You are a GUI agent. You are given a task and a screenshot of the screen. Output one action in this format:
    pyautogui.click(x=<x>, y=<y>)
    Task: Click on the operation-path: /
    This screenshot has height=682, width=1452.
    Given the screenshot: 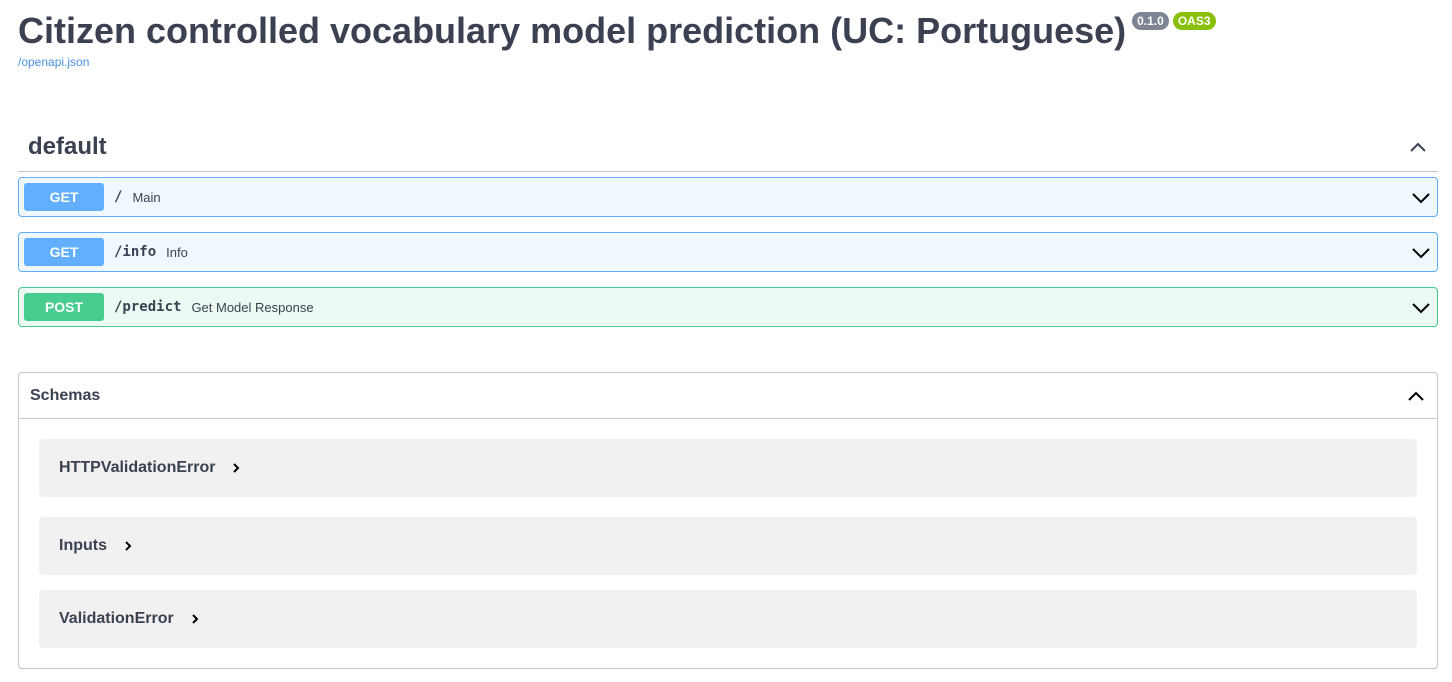 What is the action you would take?
    pyautogui.click(x=118, y=197)
    